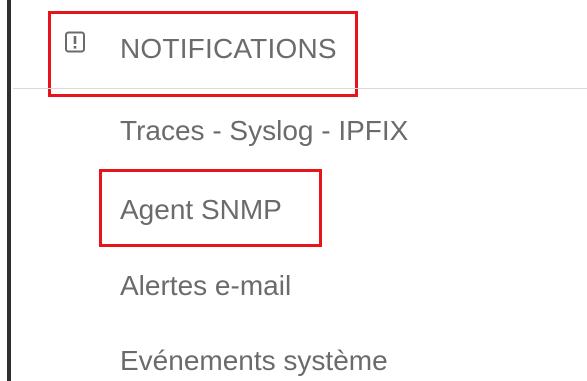 The image size is (587, 381). I want to click on left-rail, so click(9, 190).